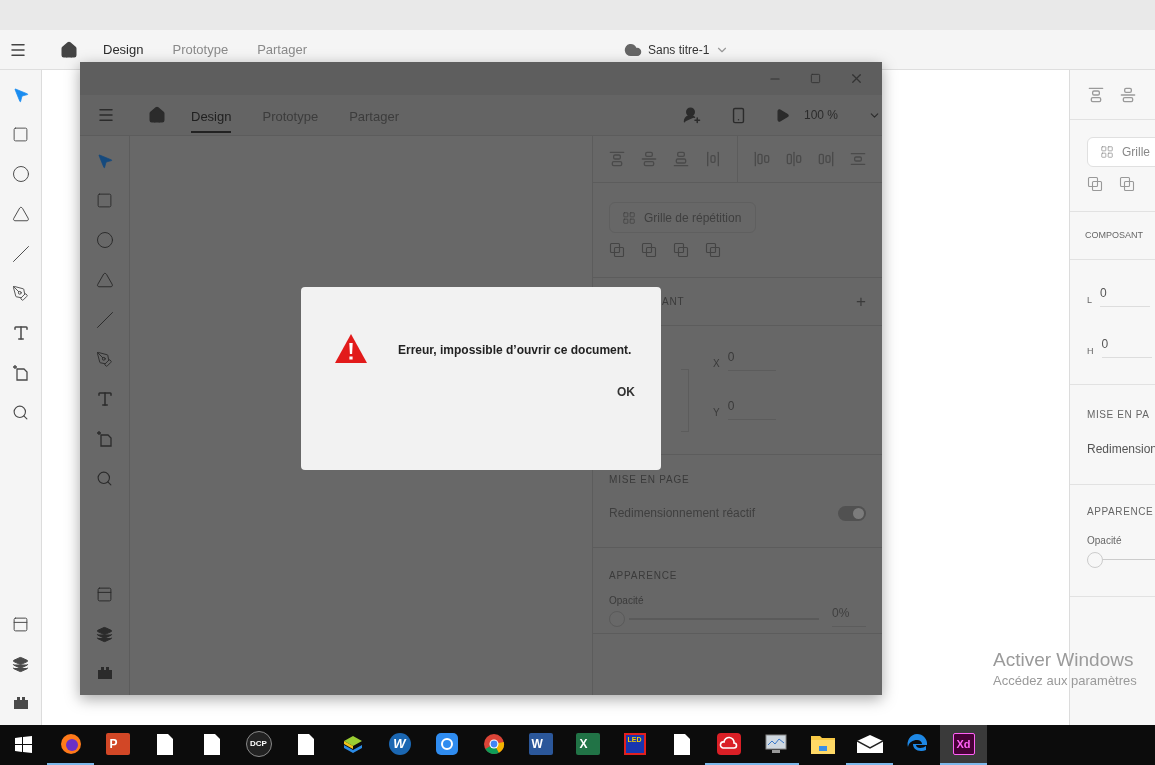 This screenshot has height=765, width=1155. What do you see at coordinates (1105, 541) in the screenshot?
I see `opacity-label: Opacité` at bounding box center [1105, 541].